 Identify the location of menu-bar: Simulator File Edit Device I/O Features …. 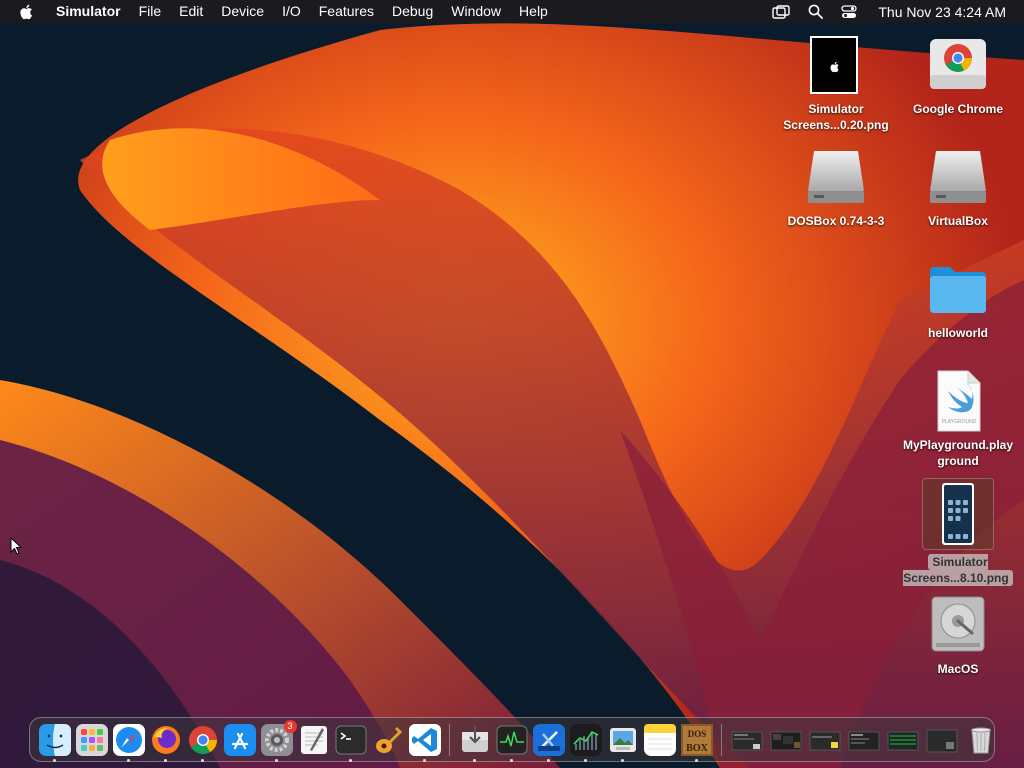
(512, 11).